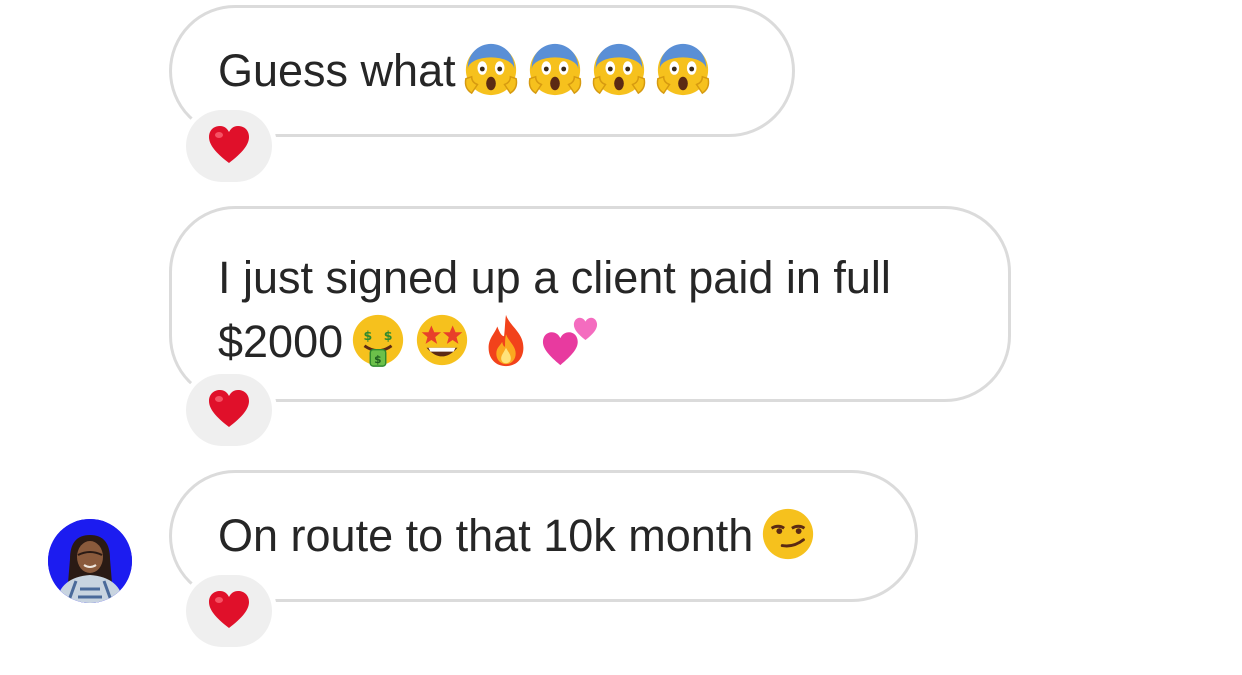  What do you see at coordinates (281, 341) in the screenshot?
I see `message-text-line-2: $2000` at bounding box center [281, 341].